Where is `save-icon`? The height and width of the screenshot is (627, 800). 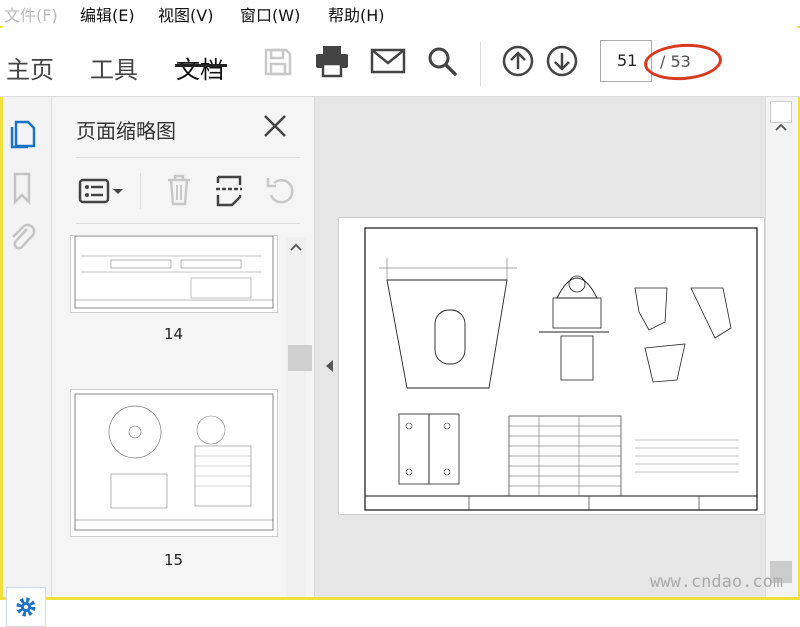
save-icon is located at coordinates (278, 62).